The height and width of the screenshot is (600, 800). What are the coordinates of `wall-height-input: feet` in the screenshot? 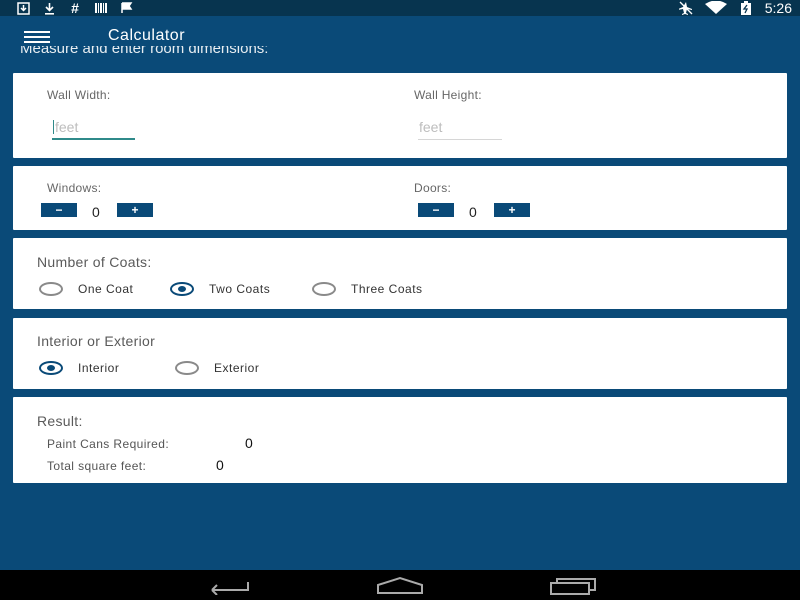 It's located at (460, 128).